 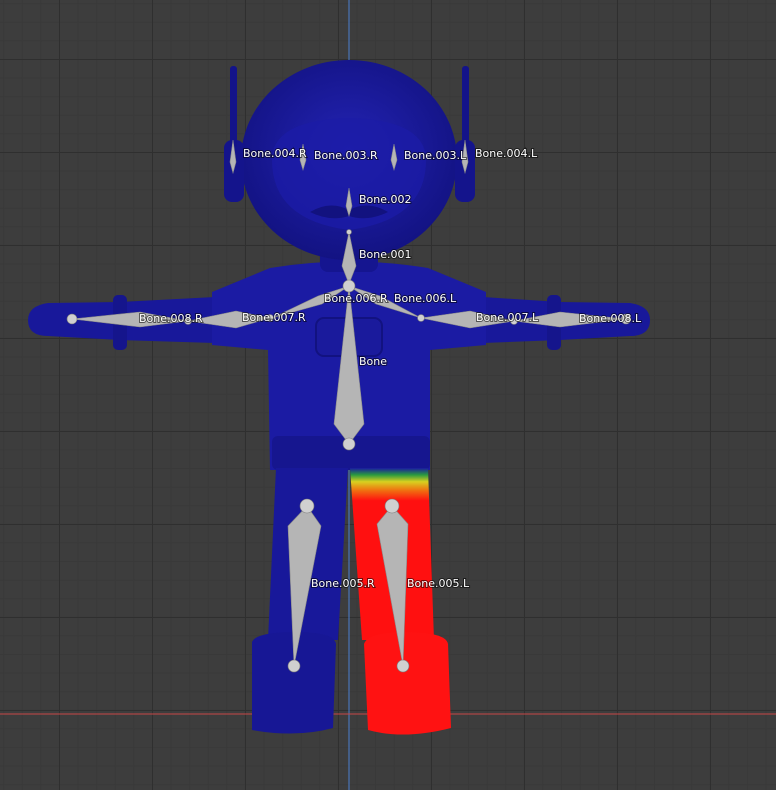 I want to click on bone-label-005-r: Bone.005.R, so click(x=343, y=583).